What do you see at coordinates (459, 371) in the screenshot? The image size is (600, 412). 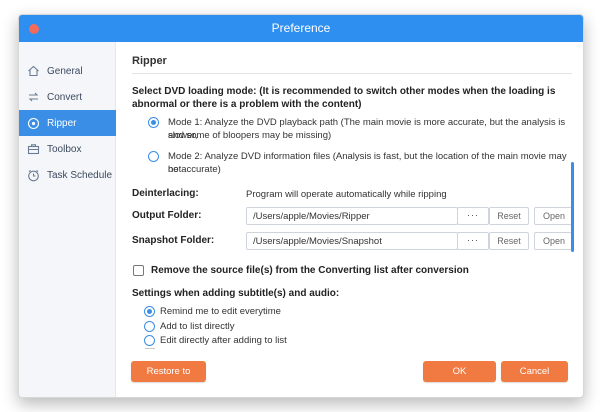 I see `ok-button: OK` at bounding box center [459, 371].